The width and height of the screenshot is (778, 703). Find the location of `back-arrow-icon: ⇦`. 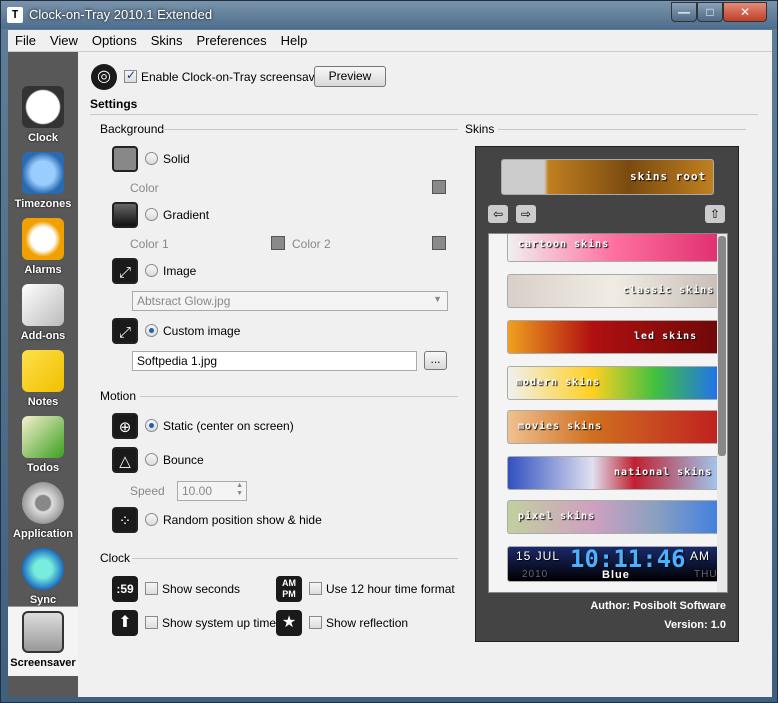

back-arrow-icon: ⇦ is located at coordinates (498, 214).